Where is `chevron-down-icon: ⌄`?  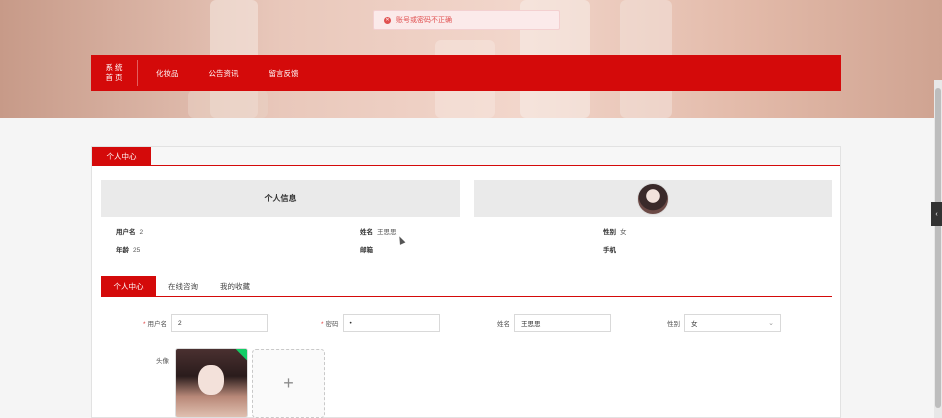 chevron-down-icon: ⌄ is located at coordinates (771, 323).